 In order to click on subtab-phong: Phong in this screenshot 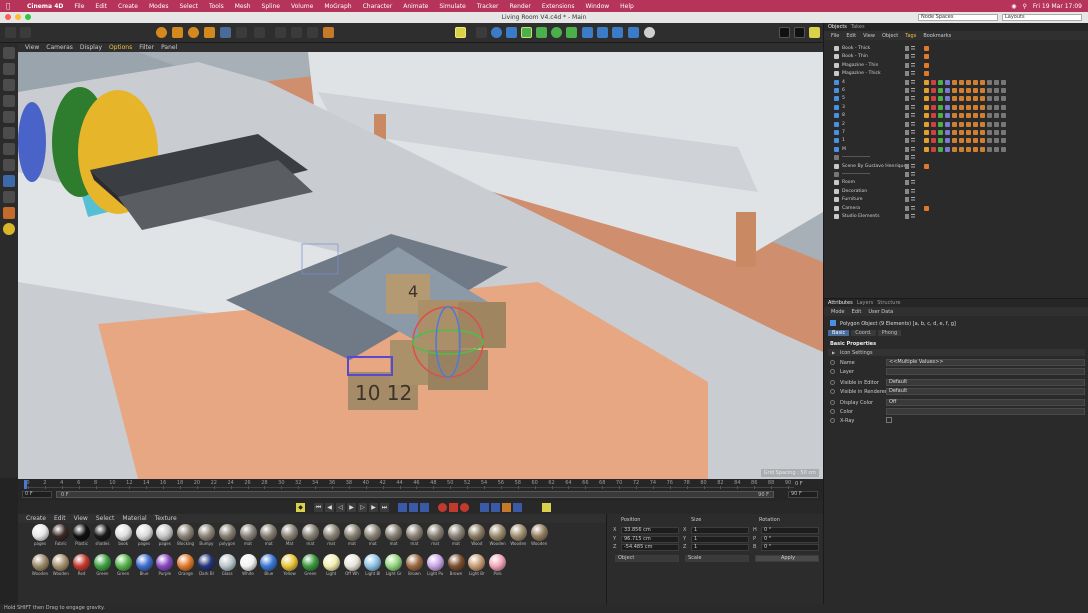, I will do `click(889, 333)`.